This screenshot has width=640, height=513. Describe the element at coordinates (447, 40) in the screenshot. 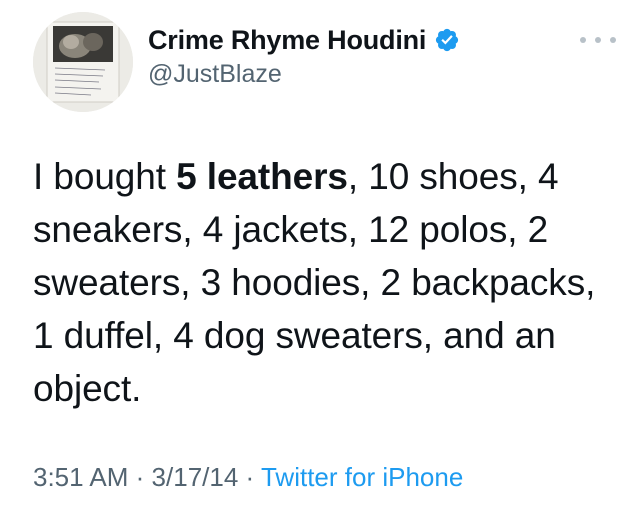

I see `verified-badge-icon` at that location.